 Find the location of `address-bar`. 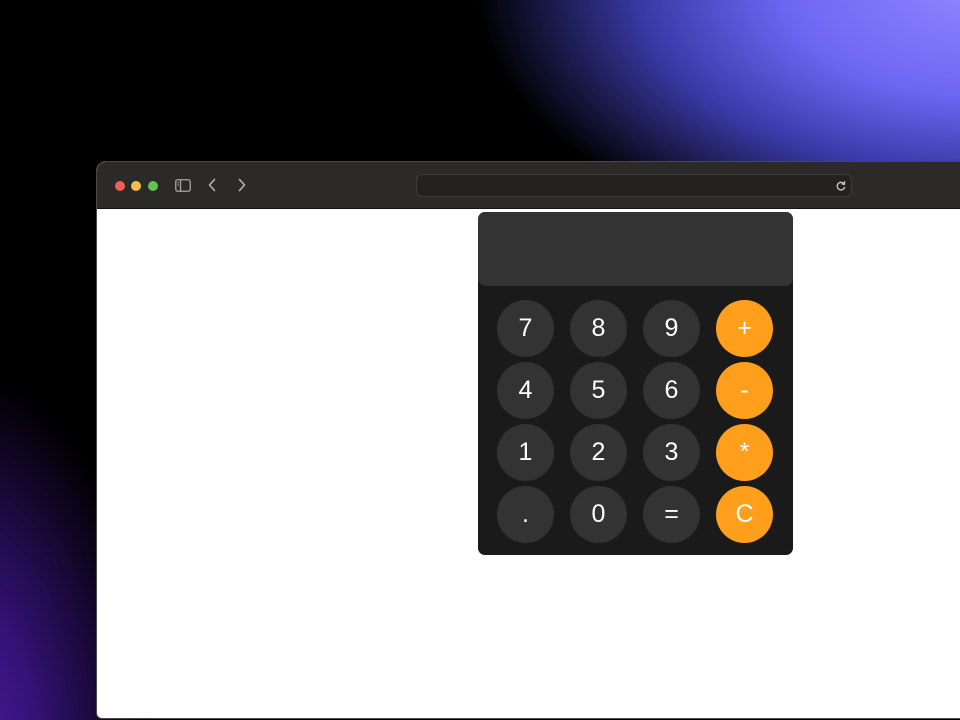

address-bar is located at coordinates (634, 185).